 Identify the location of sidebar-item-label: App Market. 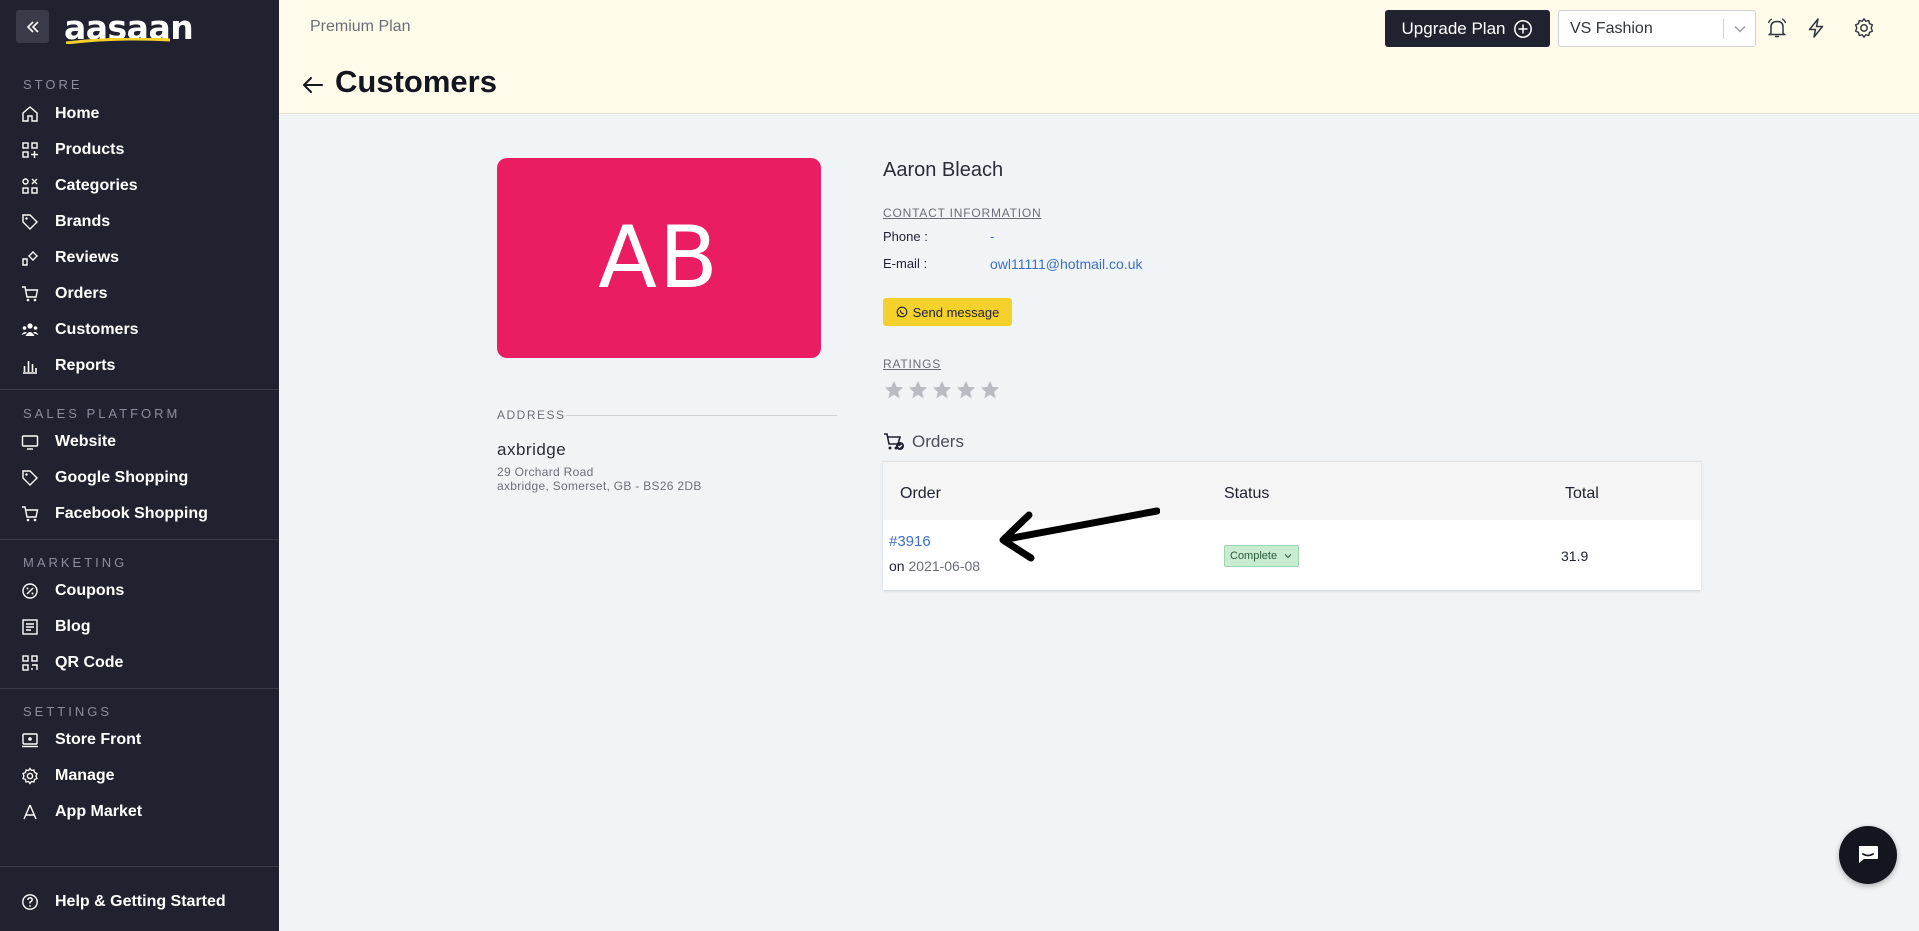
(99, 811).